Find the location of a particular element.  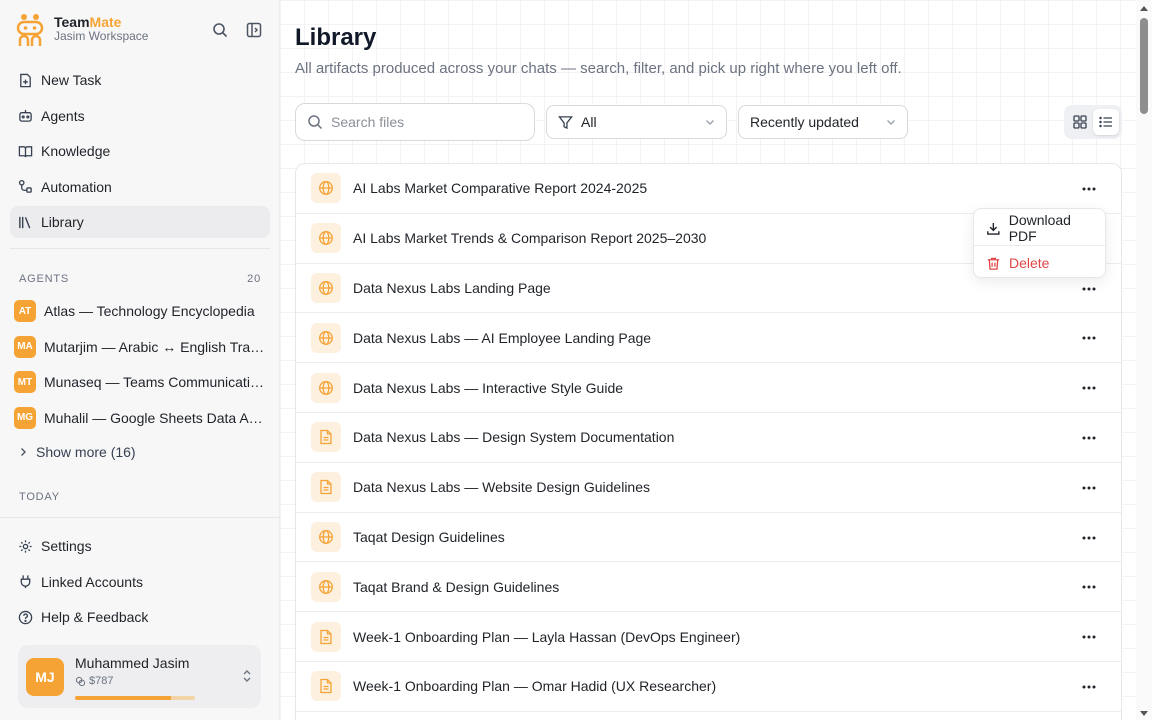

nav-automation: Automation is located at coordinates (140, 187).